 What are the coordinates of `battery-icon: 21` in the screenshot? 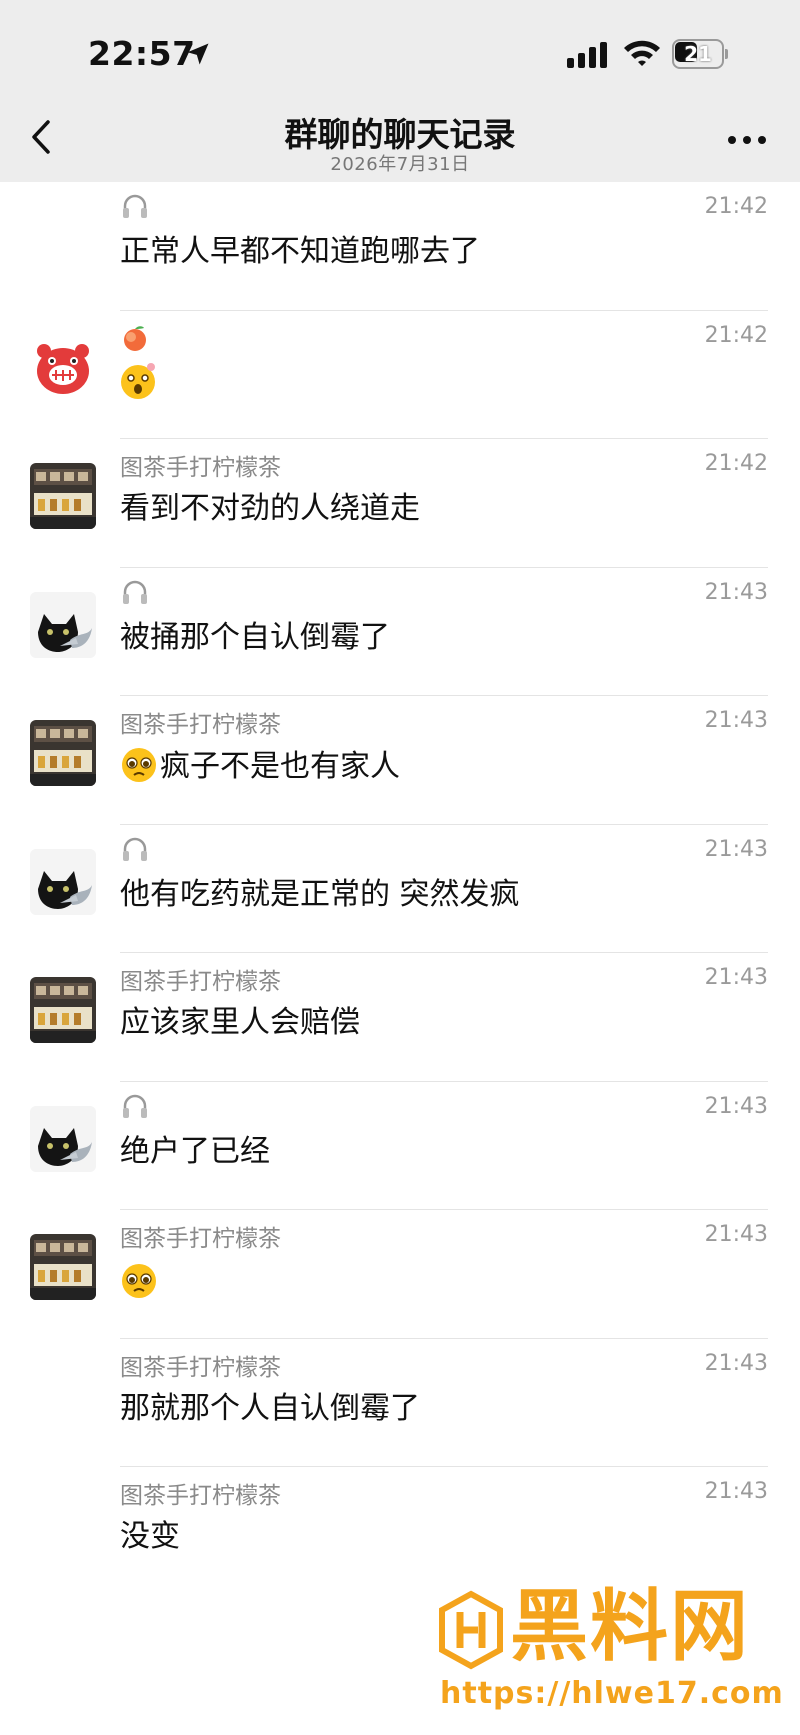 It's located at (700, 54).